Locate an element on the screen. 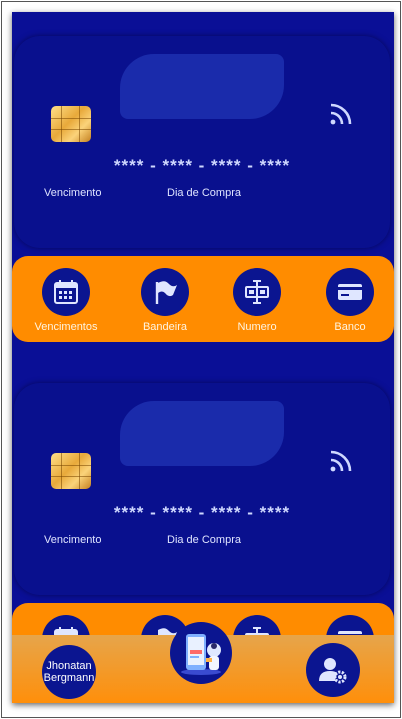 Image resolution: width=402 pixels, height=719 pixels. user-first-name: Jhonatan is located at coordinates (69, 666).